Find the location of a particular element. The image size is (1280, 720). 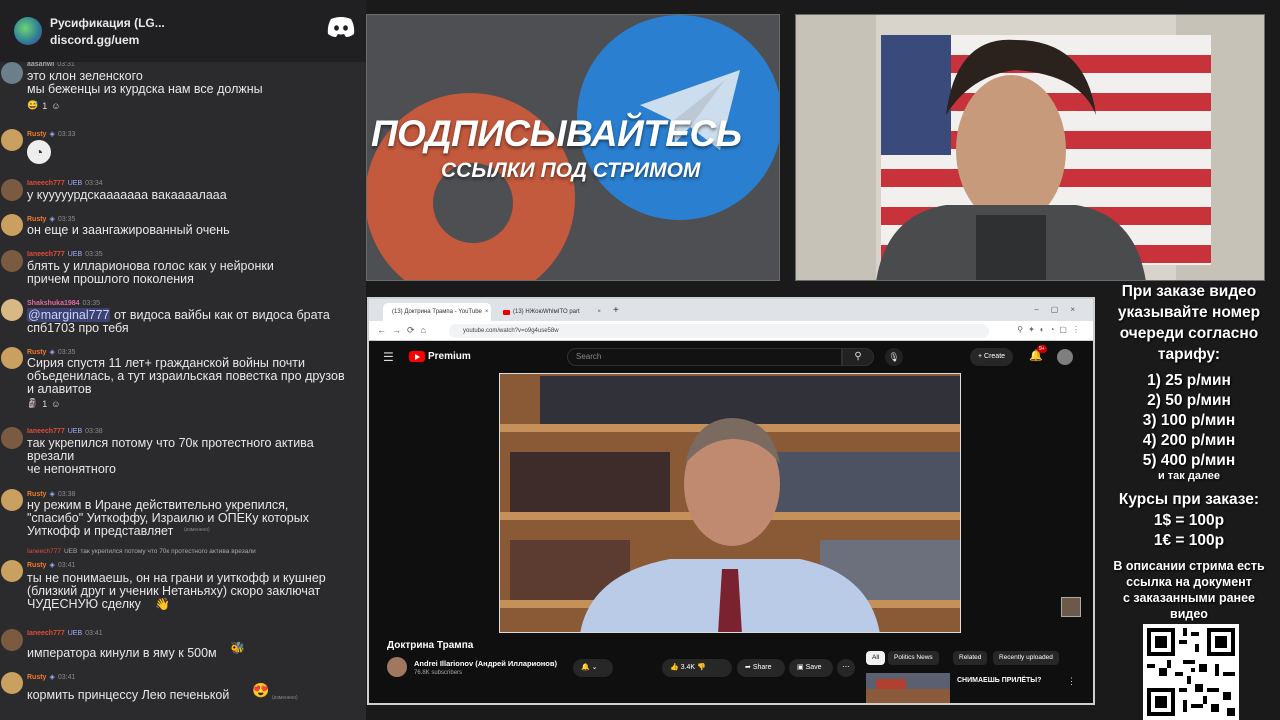

intro-line: При заказе видео is located at coordinates (1189, 291).